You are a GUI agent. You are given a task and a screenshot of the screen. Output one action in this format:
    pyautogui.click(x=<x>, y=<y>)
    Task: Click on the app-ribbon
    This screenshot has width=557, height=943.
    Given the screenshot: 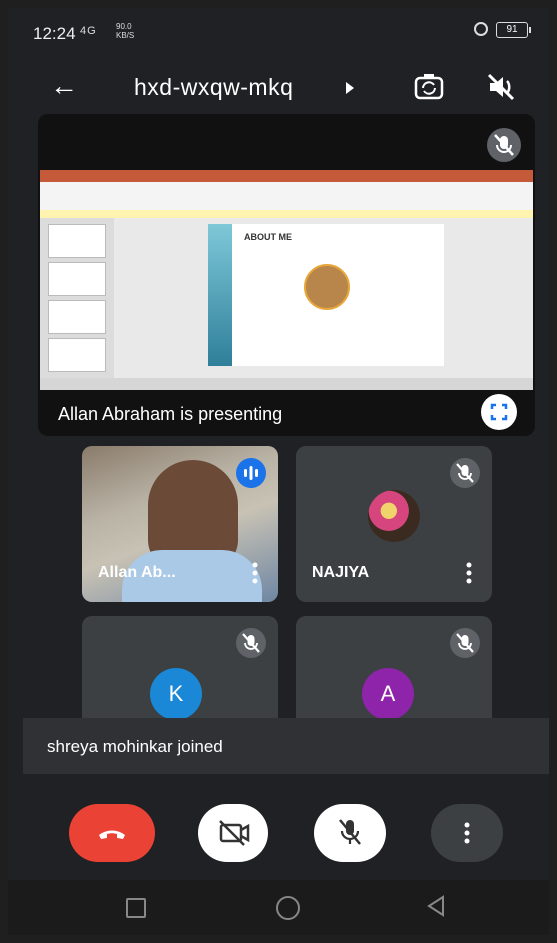 What is the action you would take?
    pyautogui.click(x=286, y=176)
    